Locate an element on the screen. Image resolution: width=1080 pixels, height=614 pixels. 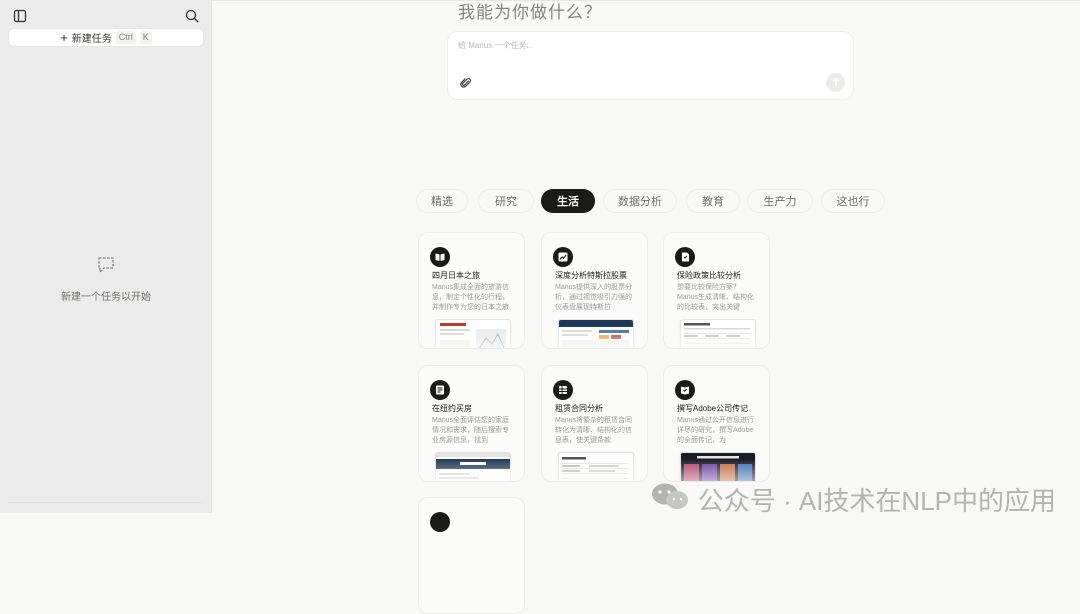
greeting-title: 我能为你做什么？ is located at coordinates (530, 12).